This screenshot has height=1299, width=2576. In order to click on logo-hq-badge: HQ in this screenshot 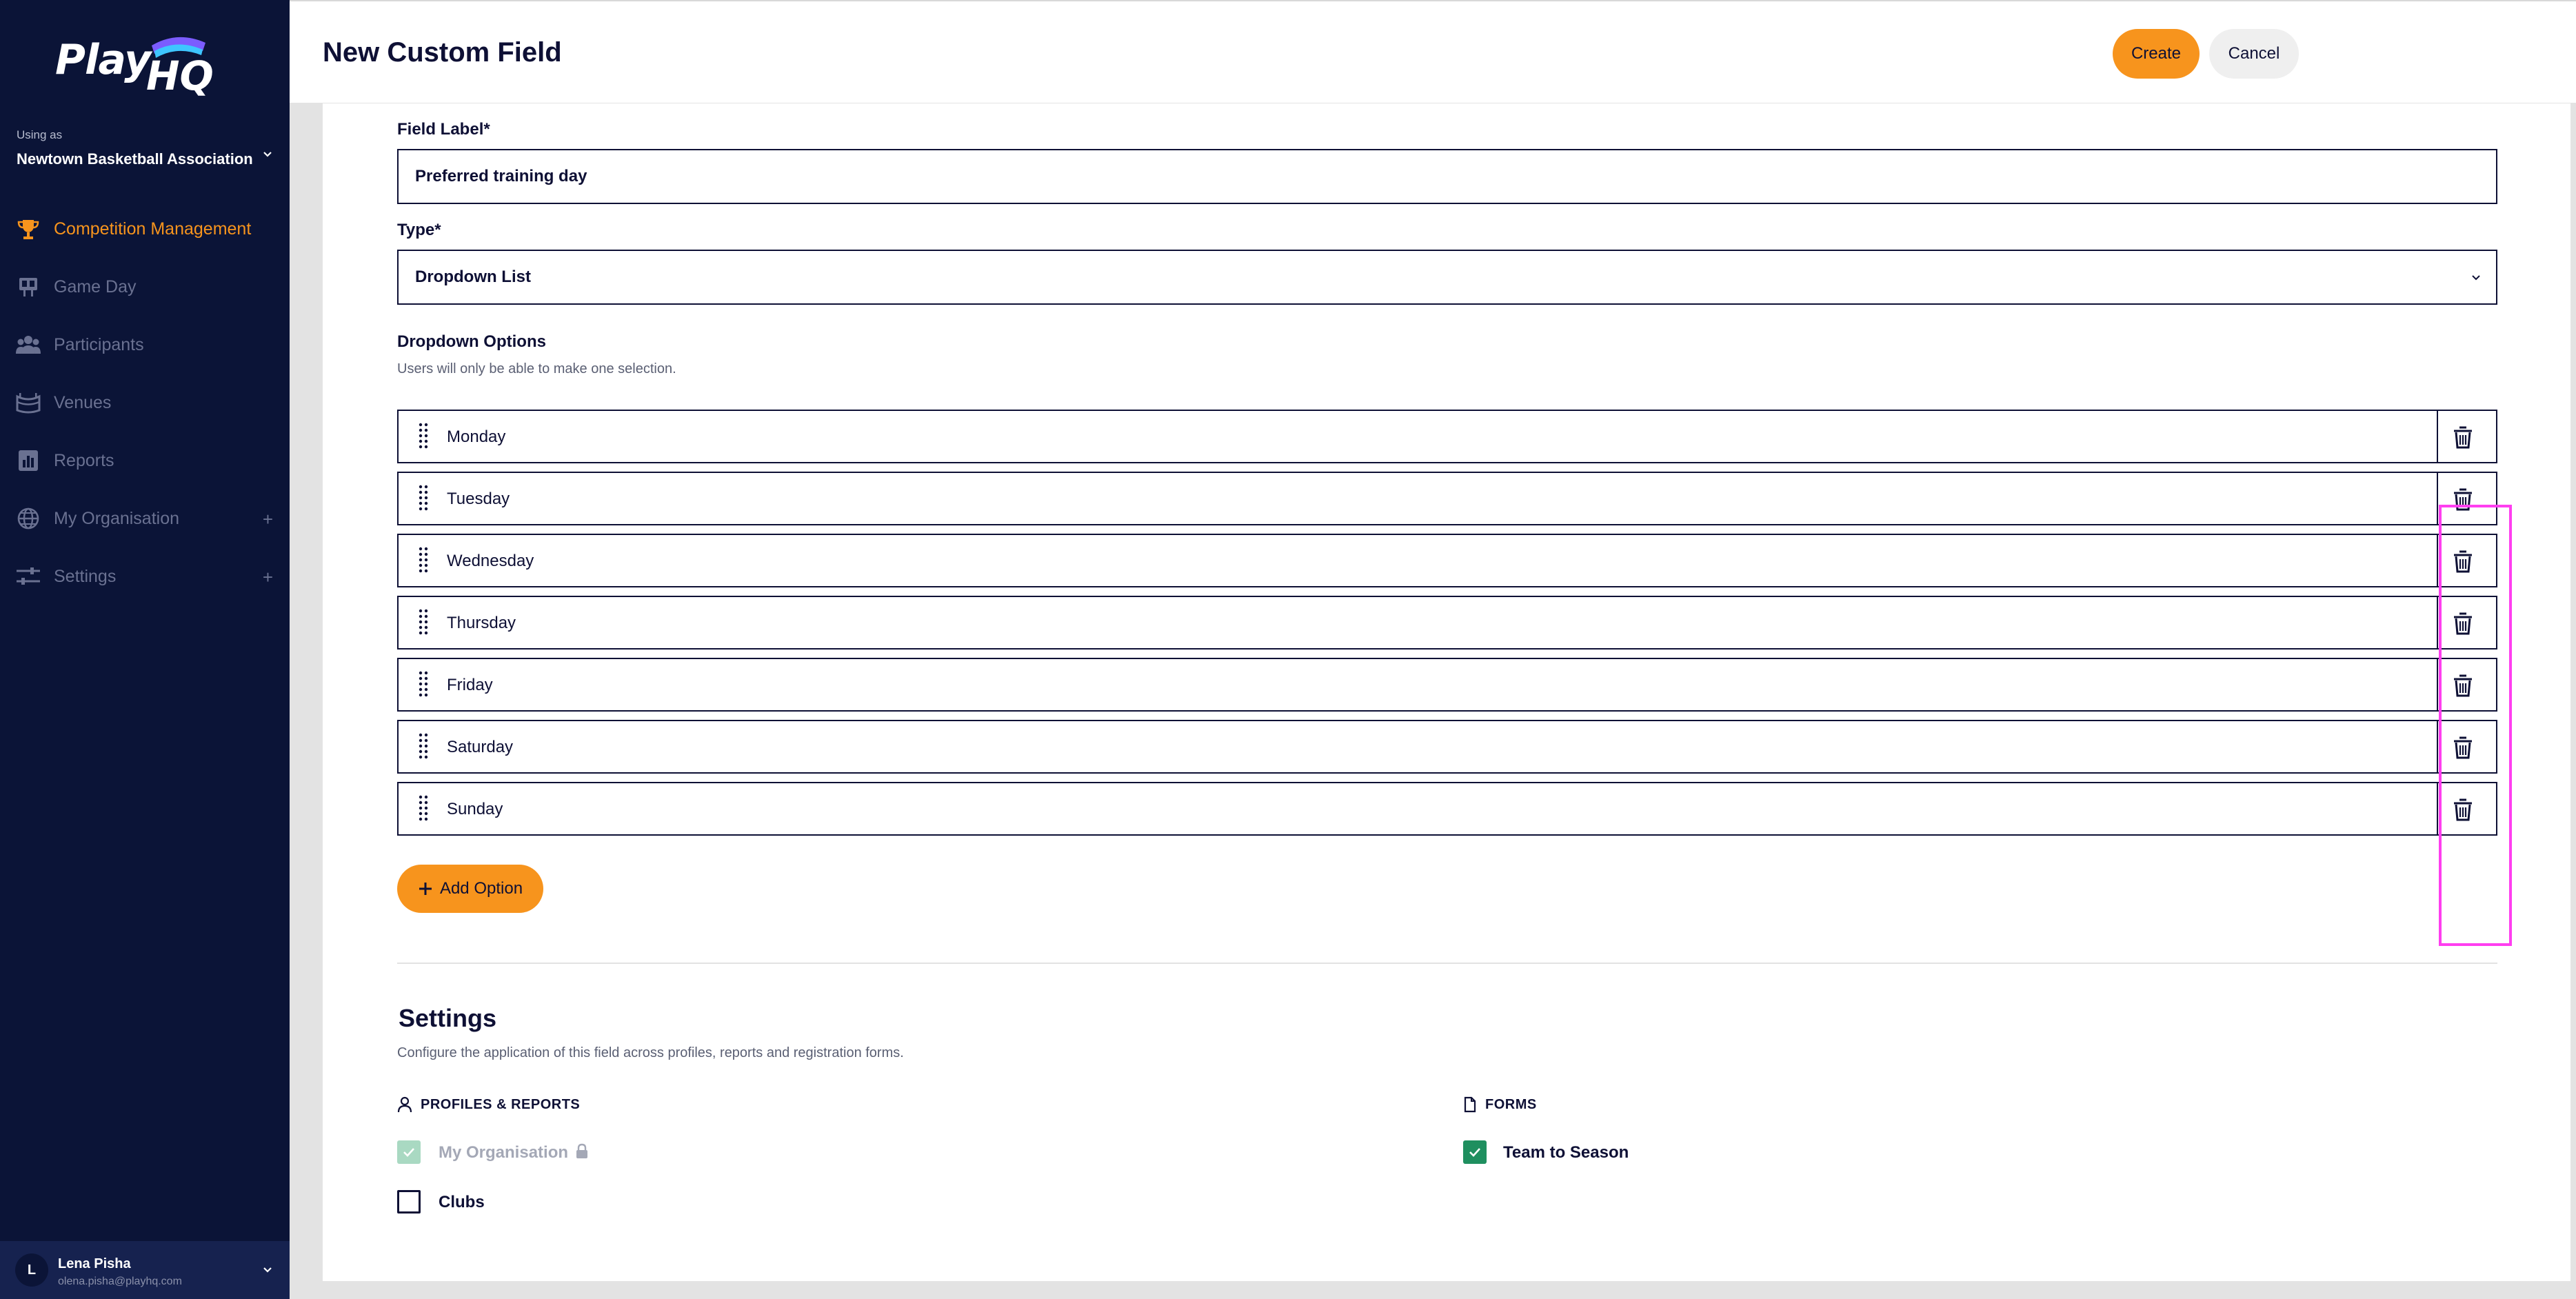, I will do `click(180, 67)`.